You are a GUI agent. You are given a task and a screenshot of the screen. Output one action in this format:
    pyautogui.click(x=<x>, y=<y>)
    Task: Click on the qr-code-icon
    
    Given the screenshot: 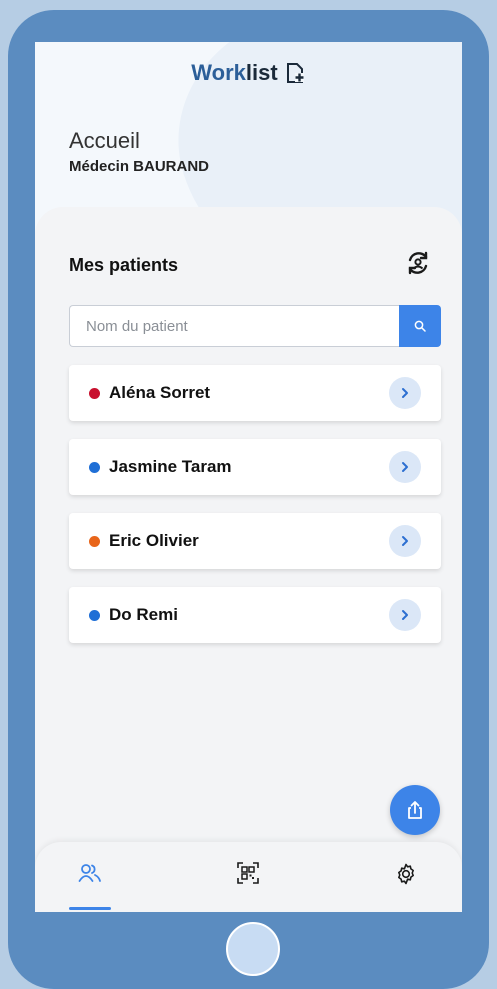 What is the action you would take?
    pyautogui.click(x=248, y=873)
    